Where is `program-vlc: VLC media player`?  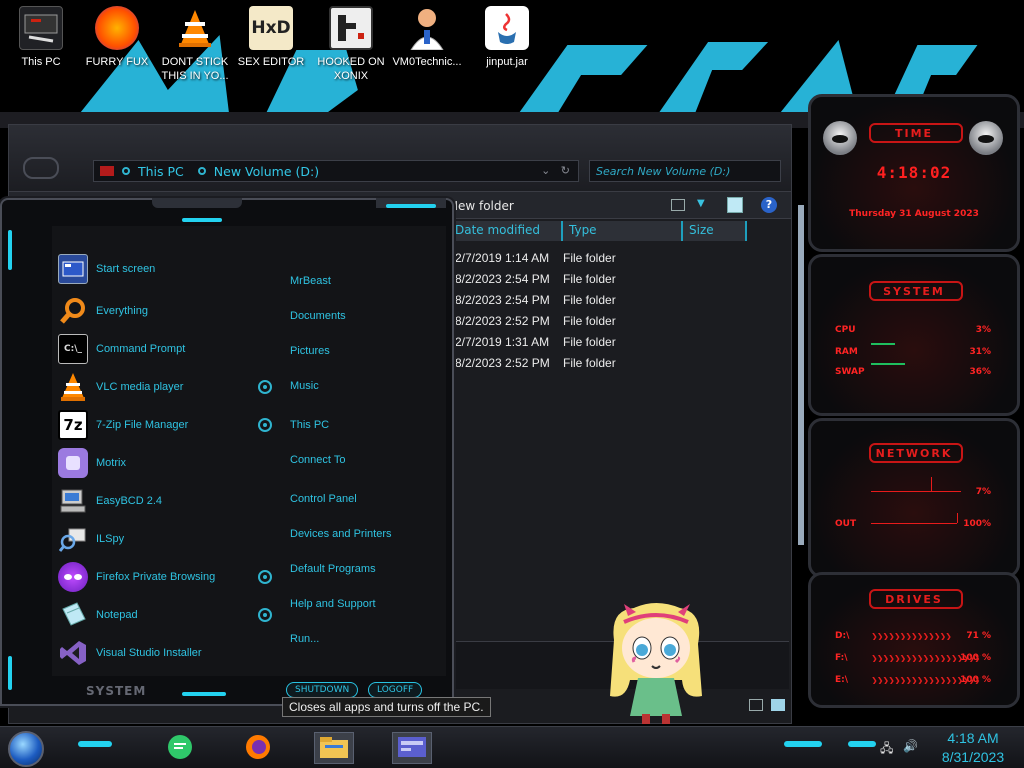 program-vlc: VLC media player is located at coordinates (168, 387).